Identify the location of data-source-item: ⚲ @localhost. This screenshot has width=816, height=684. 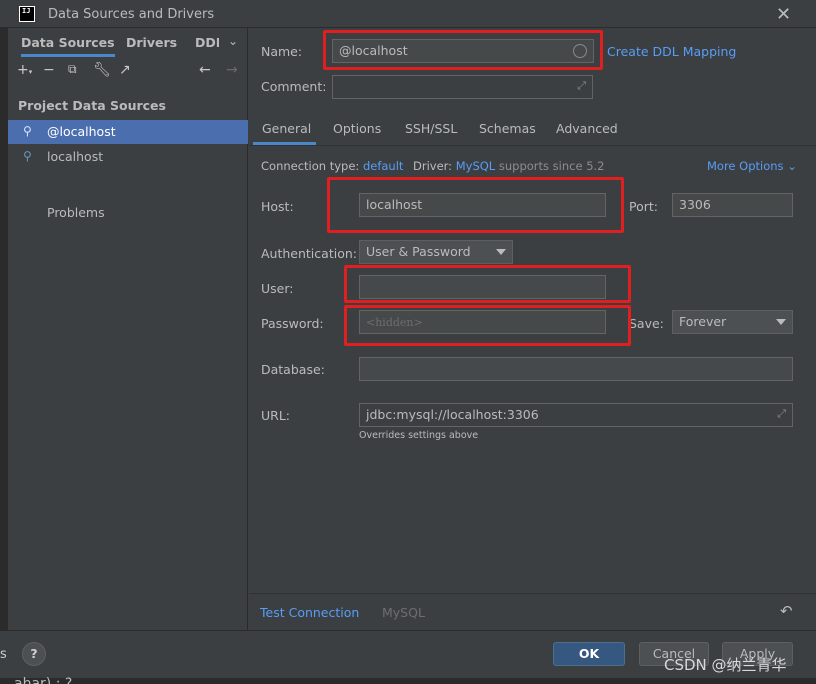
(128, 132).